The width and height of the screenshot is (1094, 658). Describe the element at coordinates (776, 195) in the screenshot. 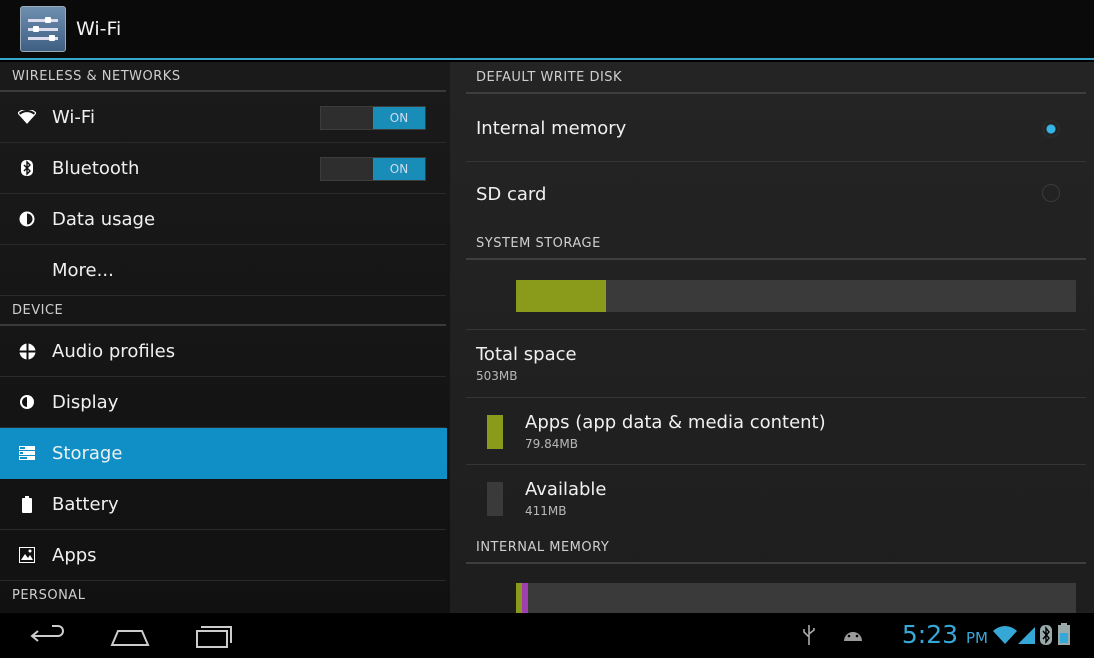

I see `option-sd-card: SD card` at that location.